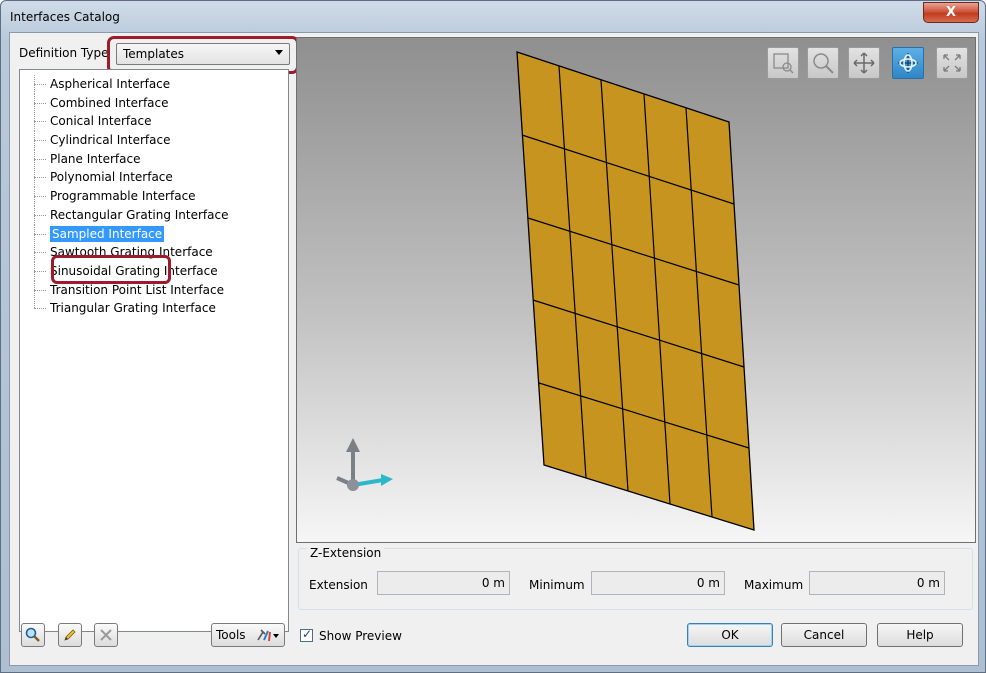  Describe the element at coordinates (364, 464) in the screenshot. I see `axis-triad-icon` at that location.